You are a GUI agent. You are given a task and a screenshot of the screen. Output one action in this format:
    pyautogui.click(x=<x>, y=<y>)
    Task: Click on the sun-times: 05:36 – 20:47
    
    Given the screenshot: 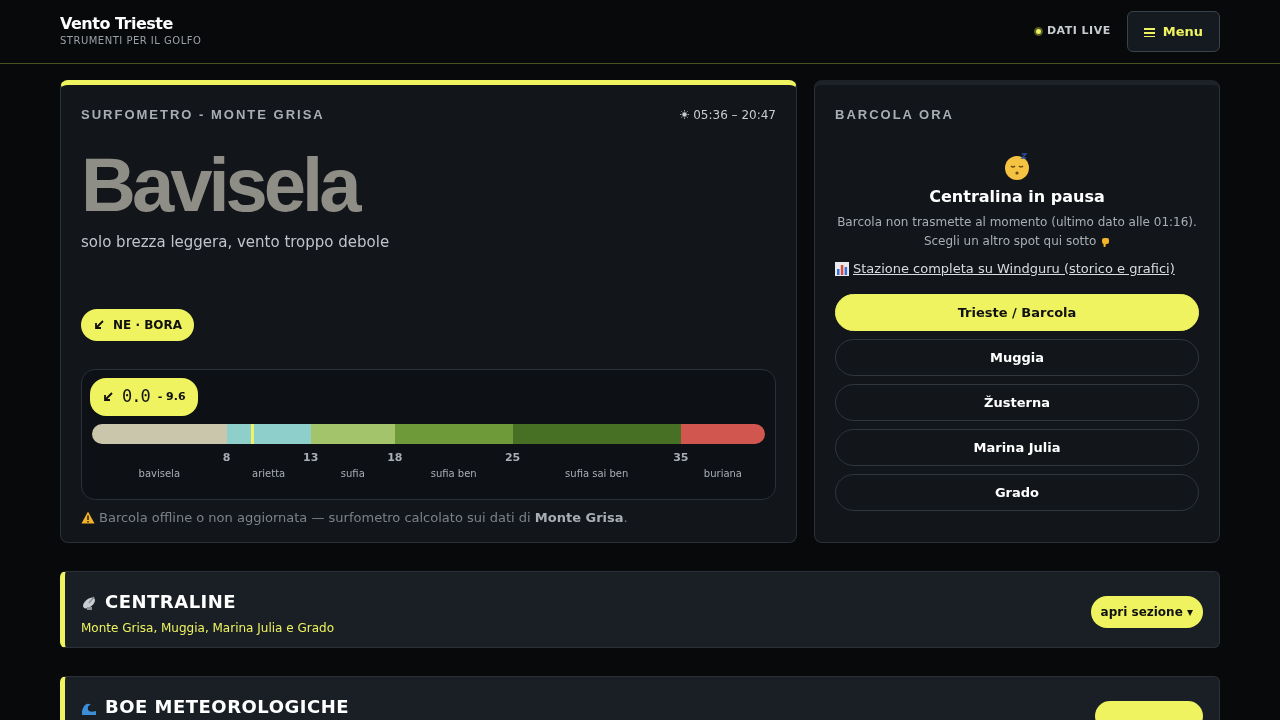 What is the action you would take?
    pyautogui.click(x=734, y=115)
    